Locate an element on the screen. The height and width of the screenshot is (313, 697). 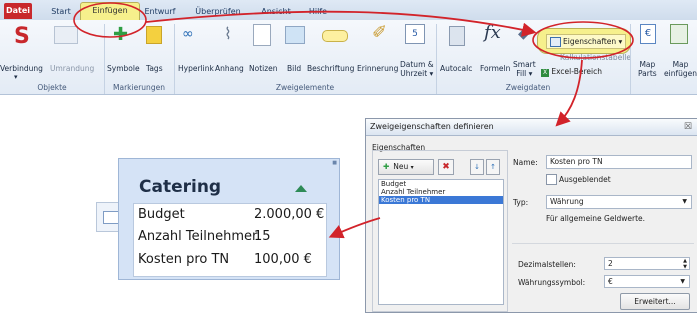
einfuegen-highlight-circle is located at coordinates (110, 20).